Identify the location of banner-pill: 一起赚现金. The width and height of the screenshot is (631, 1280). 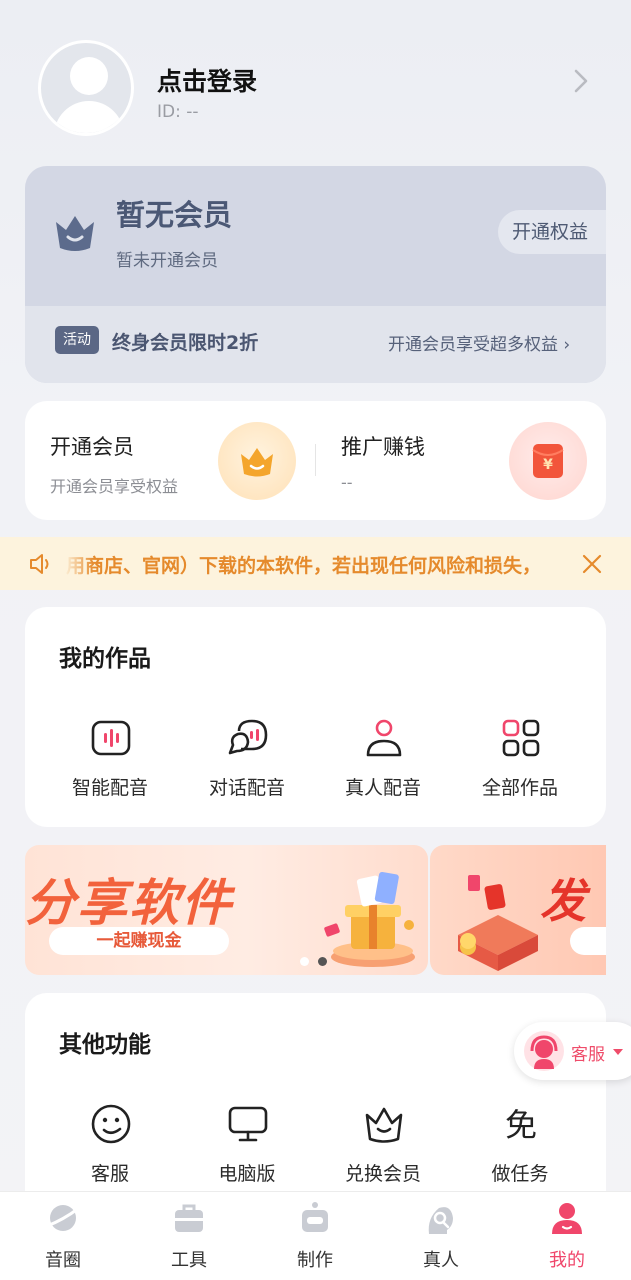
(139, 941).